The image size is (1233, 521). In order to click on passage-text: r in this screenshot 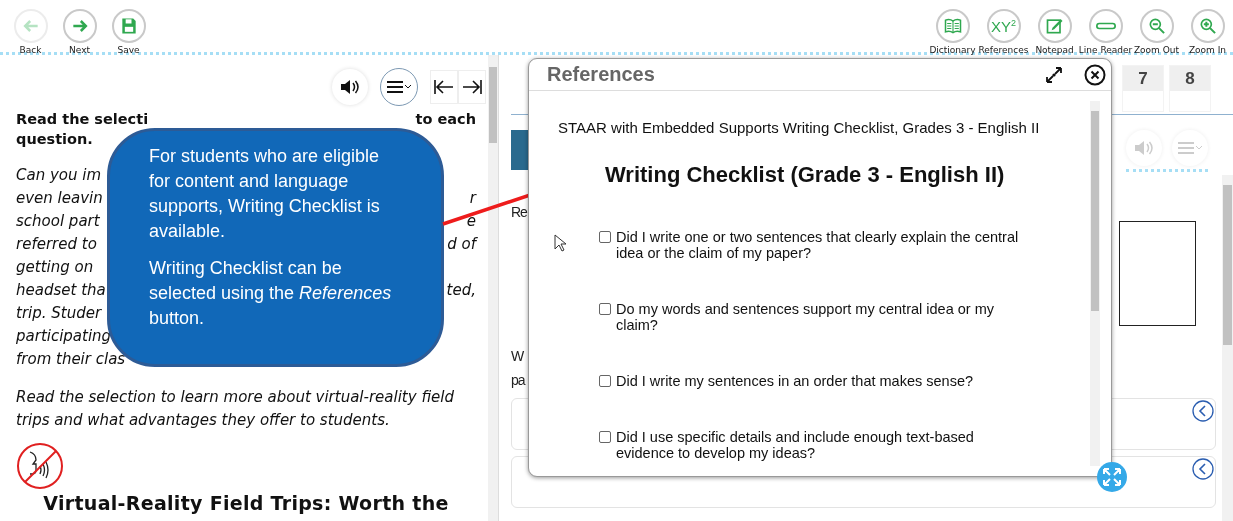, I will do `click(472, 198)`.